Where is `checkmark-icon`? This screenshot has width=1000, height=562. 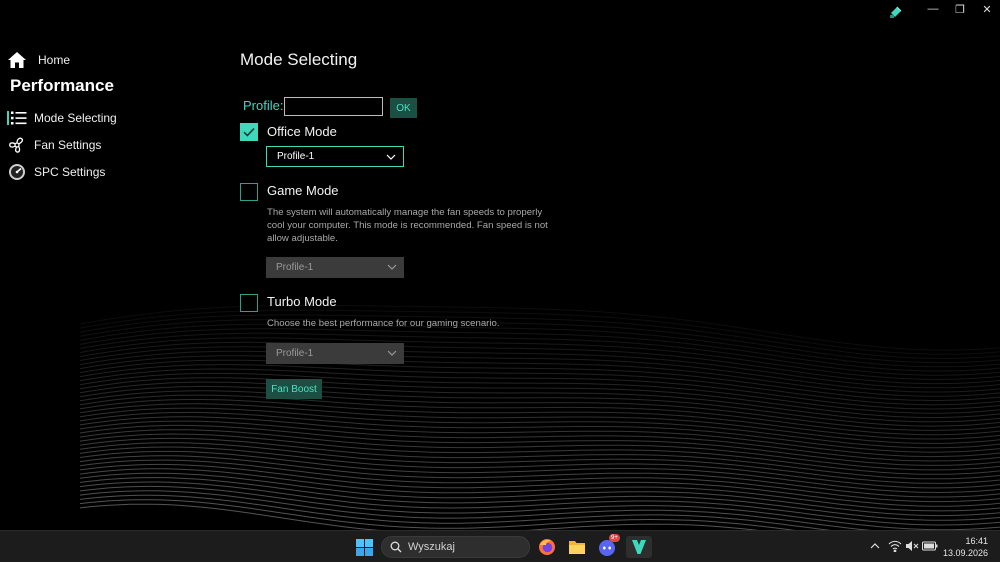
checkmark-icon is located at coordinates (249, 132).